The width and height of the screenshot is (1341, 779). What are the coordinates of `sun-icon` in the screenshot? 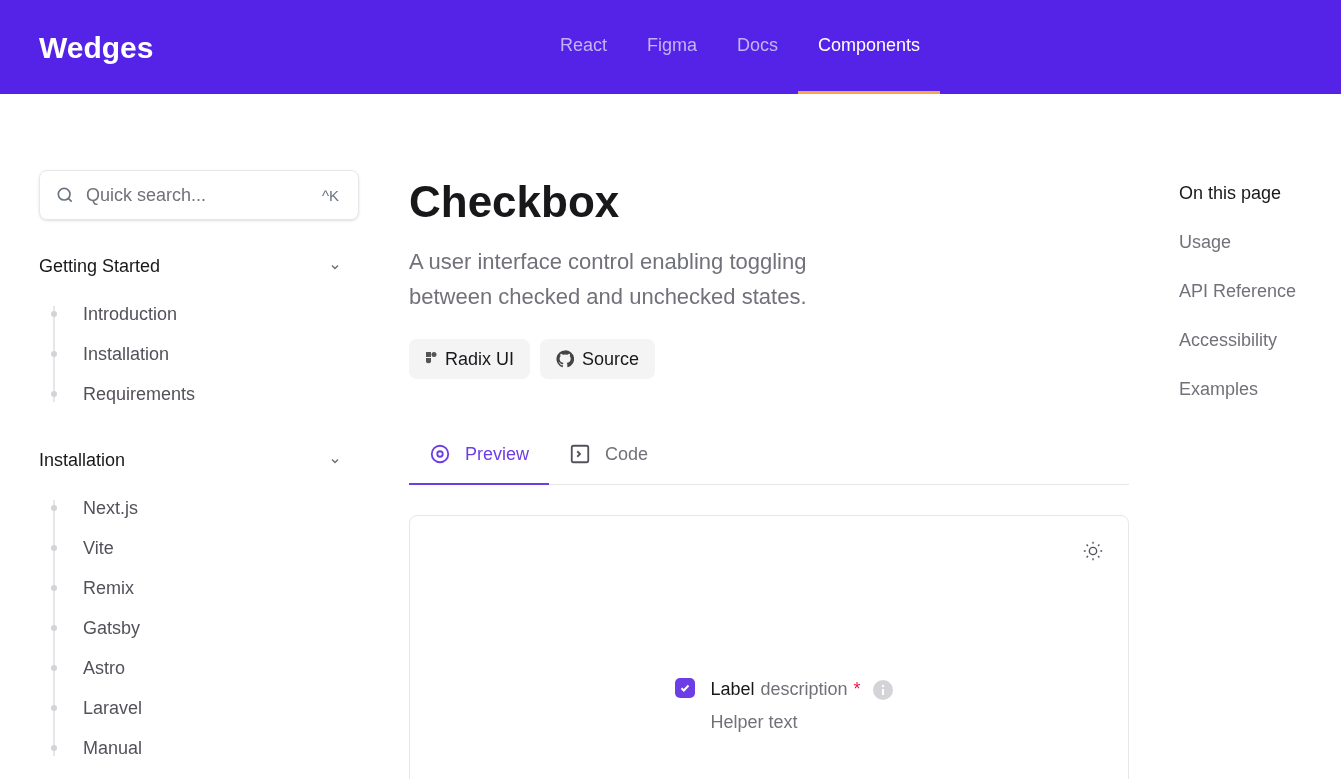 It's located at (1093, 551).